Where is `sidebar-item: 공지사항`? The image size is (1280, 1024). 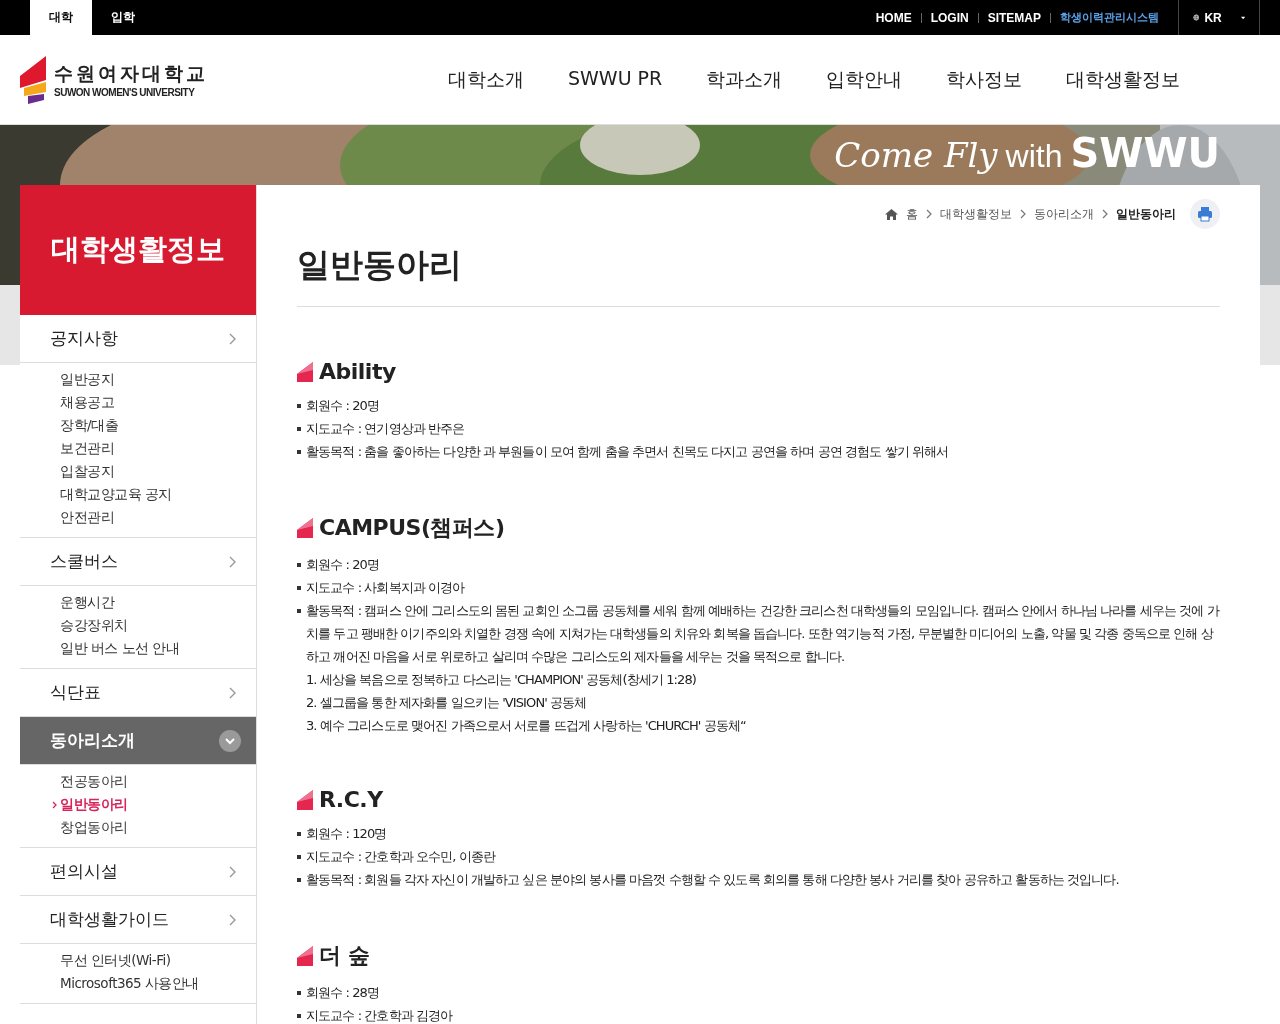 sidebar-item: 공지사항 is located at coordinates (138, 338).